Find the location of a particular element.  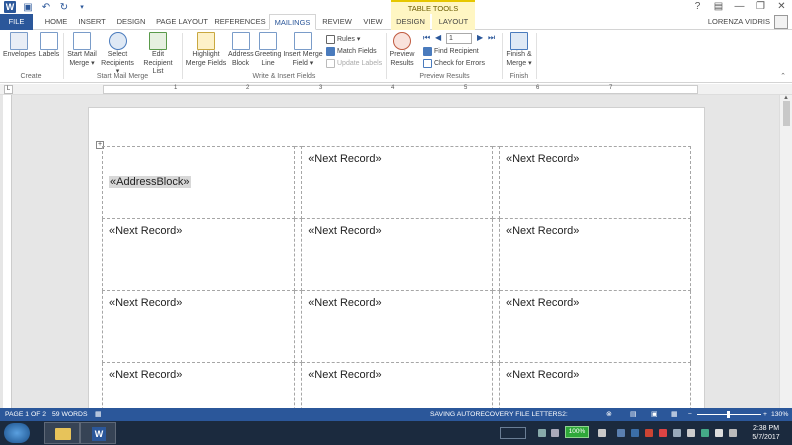

customize-qat-icon: ▾ is located at coordinates (82, 7).